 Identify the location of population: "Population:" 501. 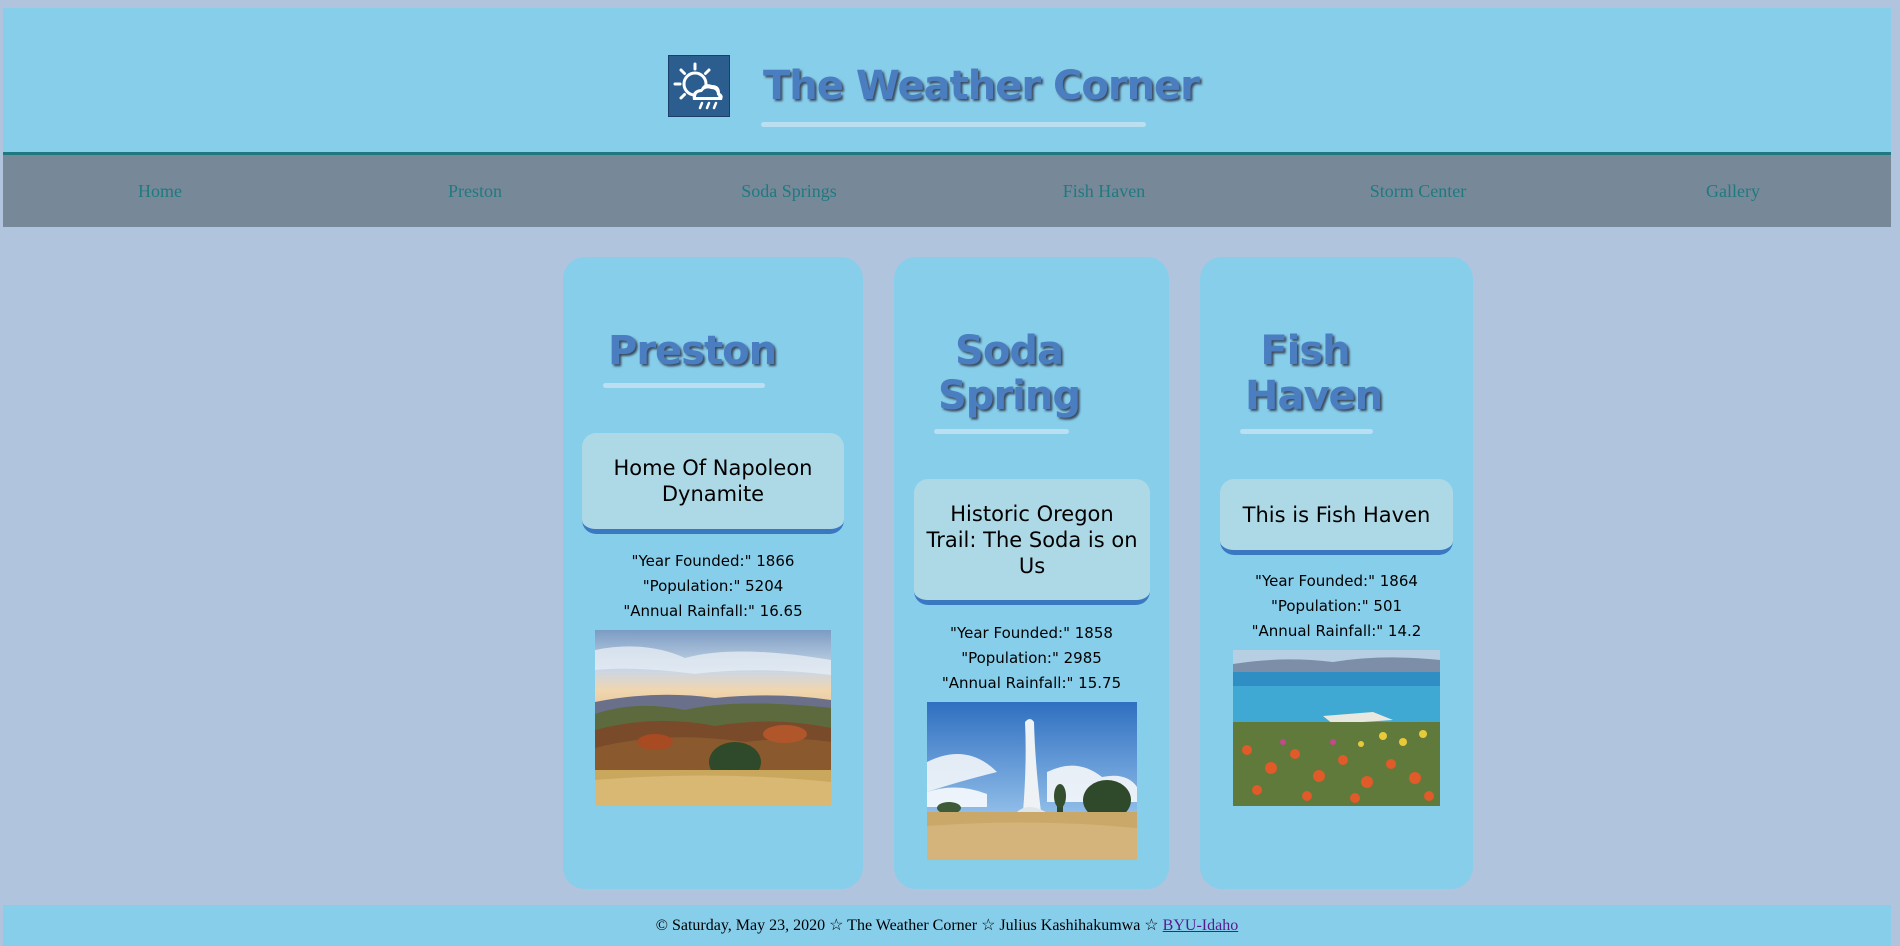
(1336, 606).